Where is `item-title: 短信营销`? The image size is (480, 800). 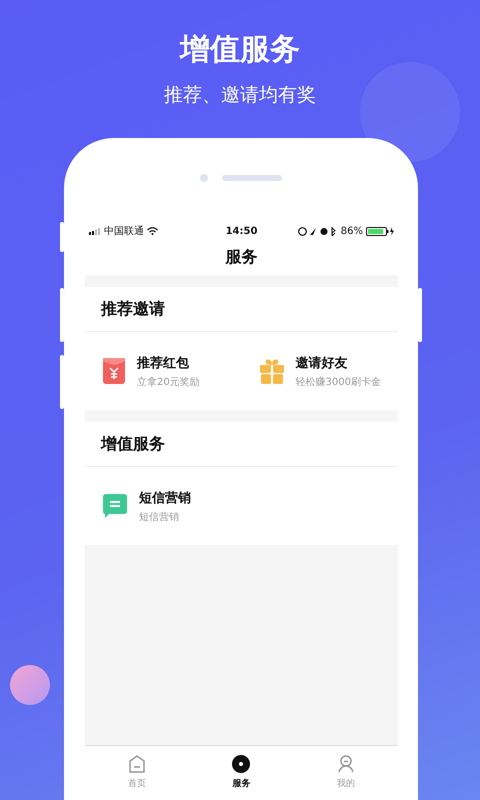
item-title: 短信营销 is located at coordinates (165, 497).